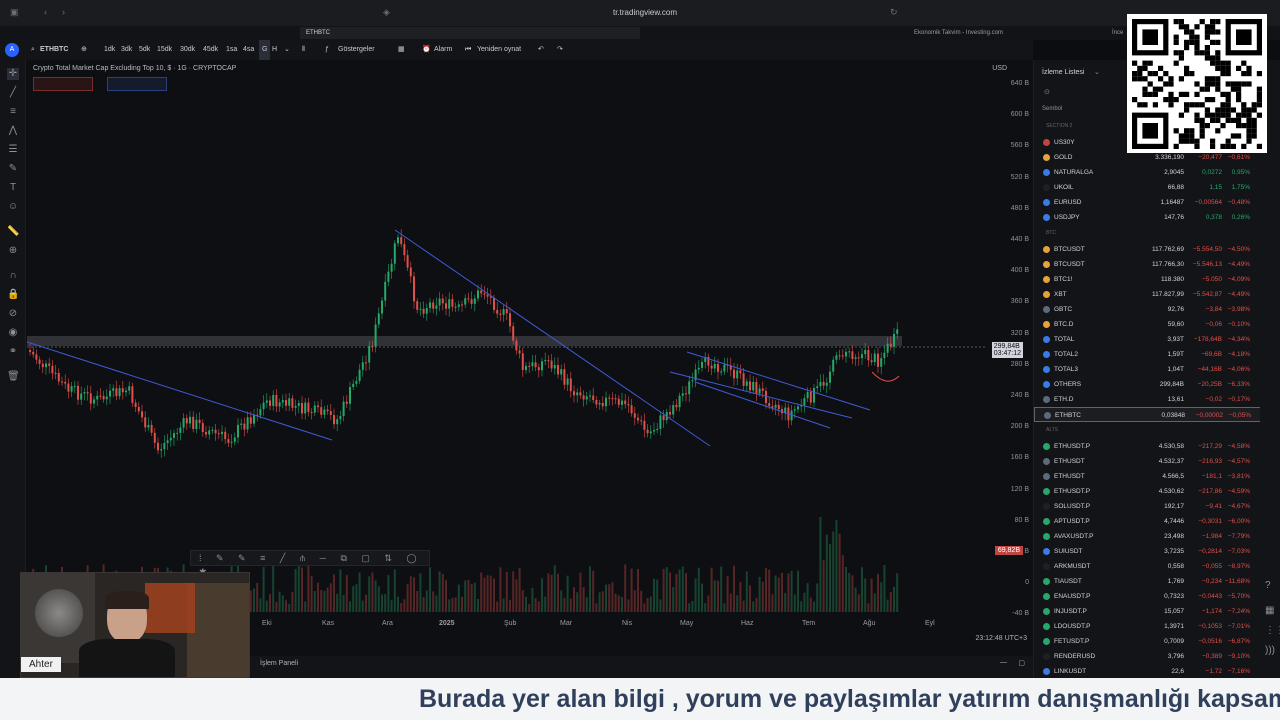  I want to click on sell-box, so click(63, 84).